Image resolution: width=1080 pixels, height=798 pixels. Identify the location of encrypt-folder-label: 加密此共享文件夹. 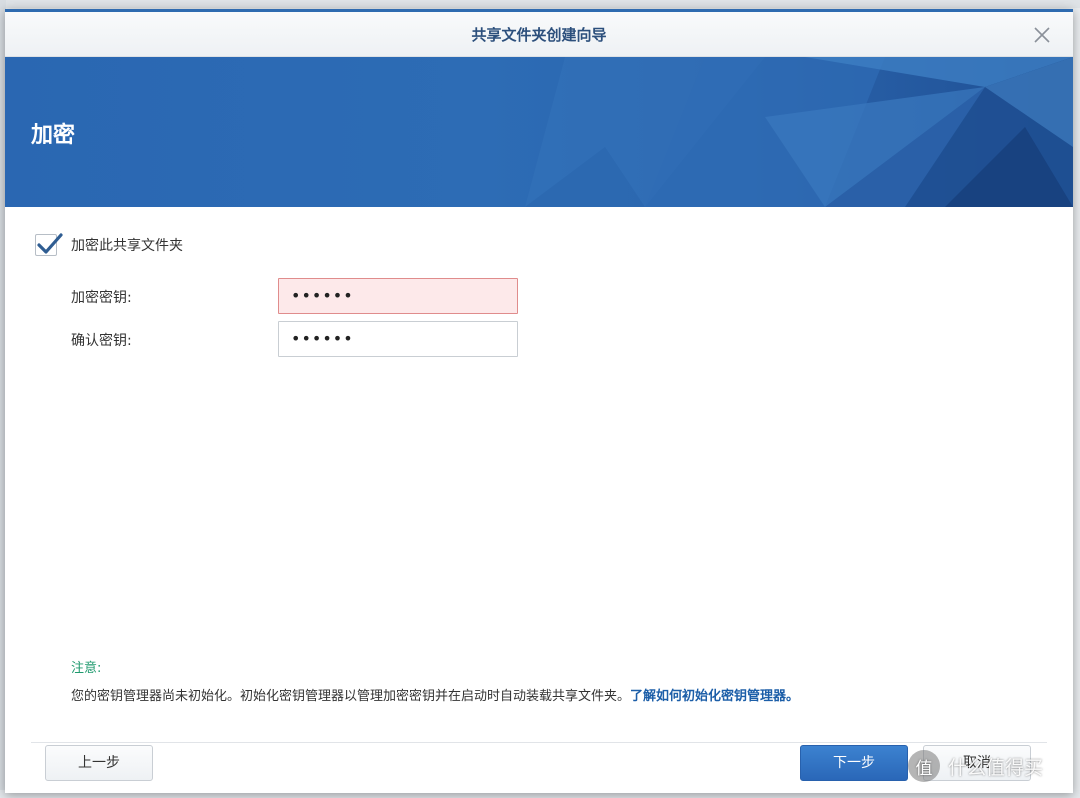
(127, 246).